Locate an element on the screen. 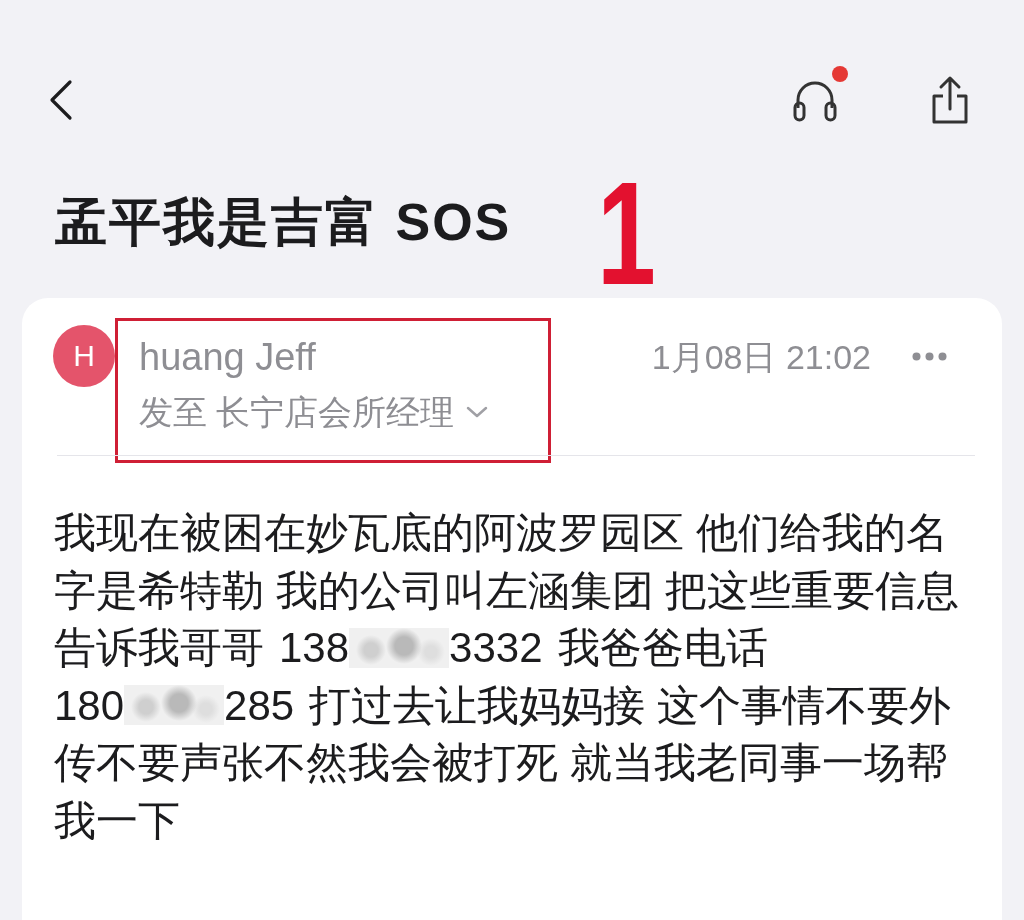  phone-digits: 285 is located at coordinates (259, 705).